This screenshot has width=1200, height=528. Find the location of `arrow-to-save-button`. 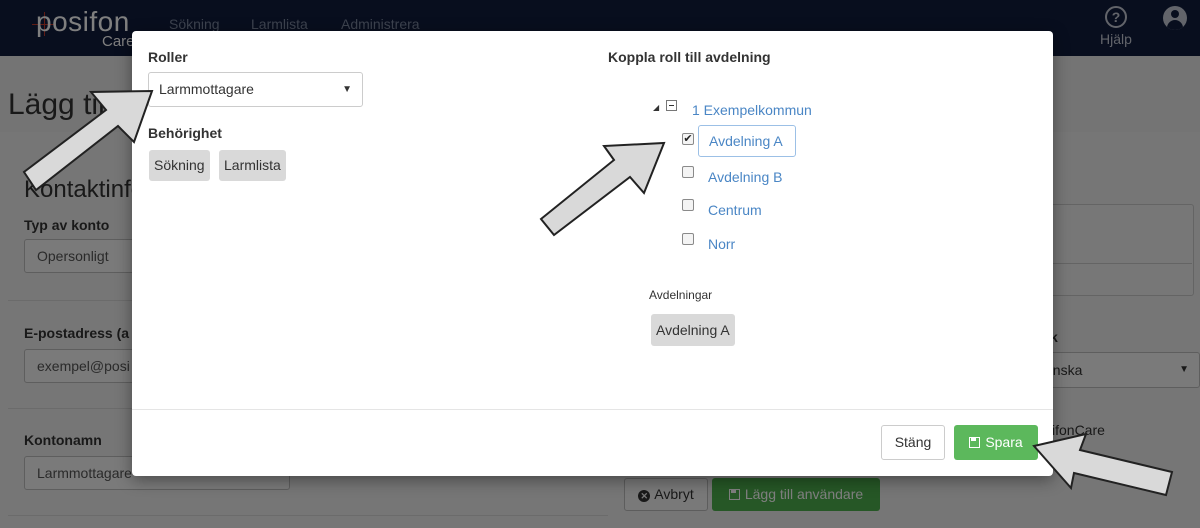

arrow-to-save-button is located at coordinates (1103, 464).